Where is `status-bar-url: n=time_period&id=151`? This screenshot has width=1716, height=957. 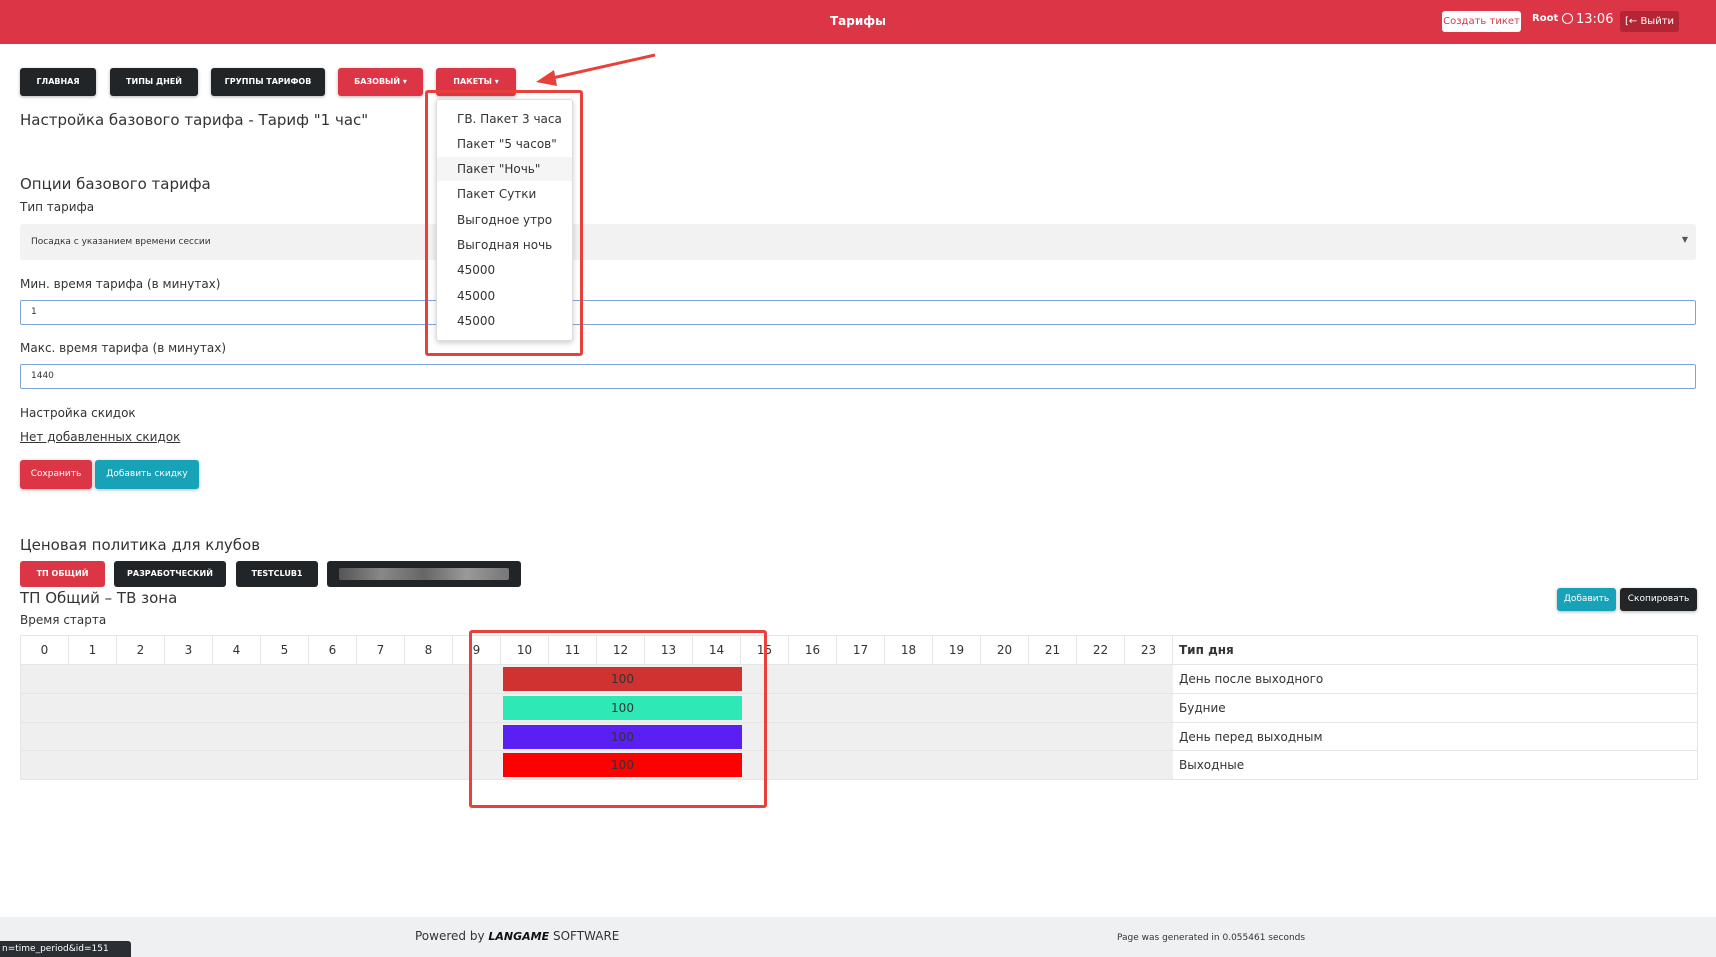
status-bar-url: n=time_period&id=151 is located at coordinates (65, 949).